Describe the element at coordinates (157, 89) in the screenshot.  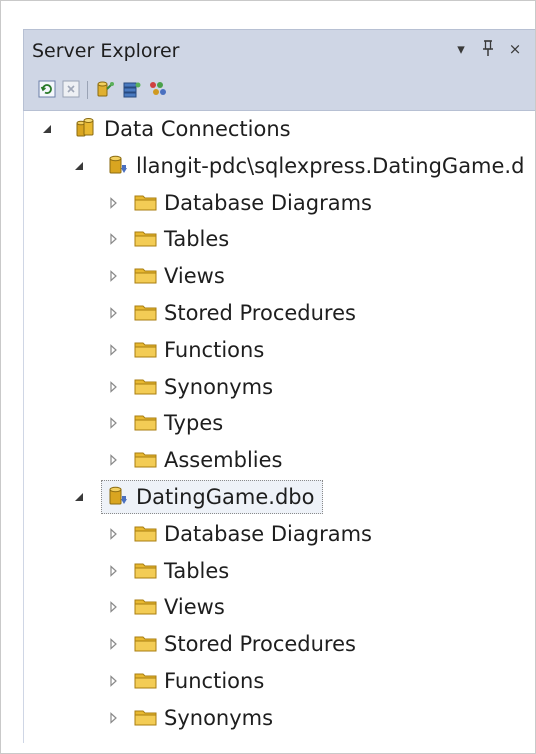
I see `connect-to-sharepoint-icon` at that location.